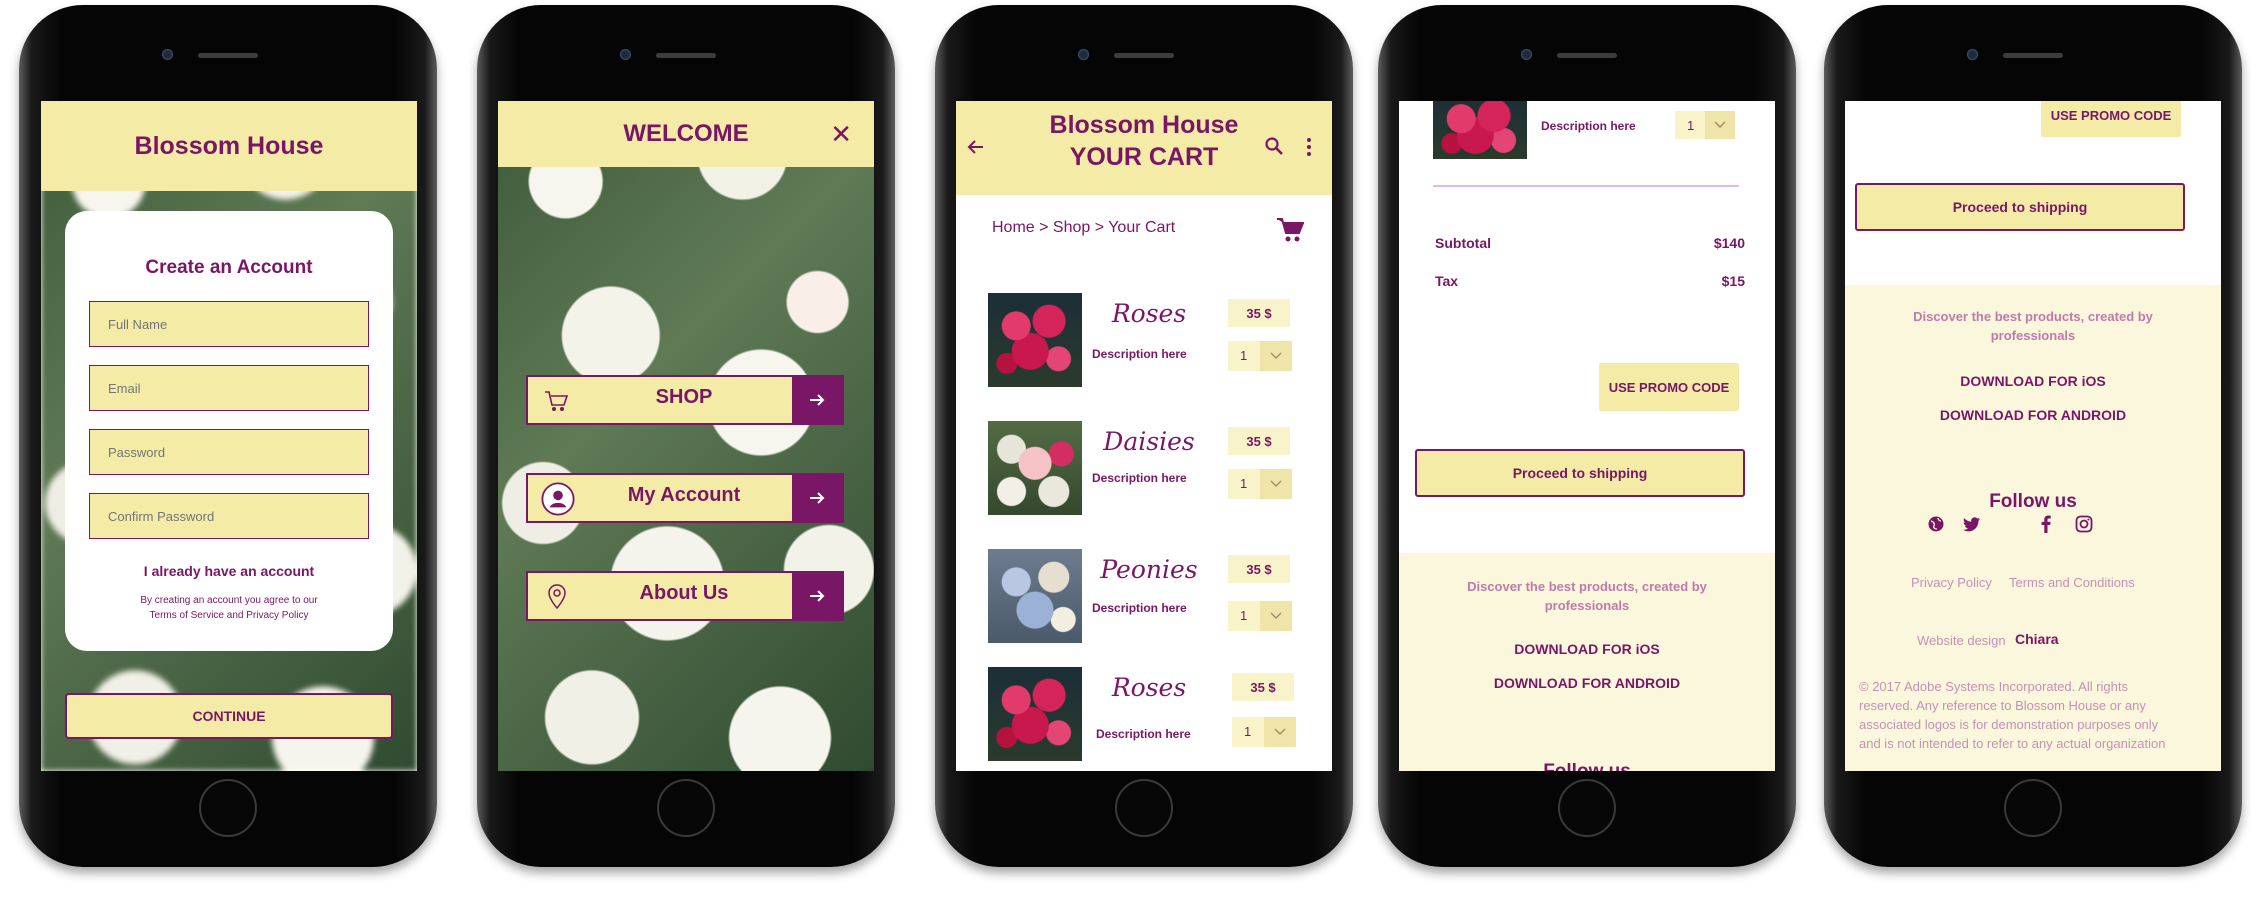 The width and height of the screenshot is (2266, 899). Describe the element at coordinates (229, 571) in the screenshot. I see `login-link: I already have an account` at that location.